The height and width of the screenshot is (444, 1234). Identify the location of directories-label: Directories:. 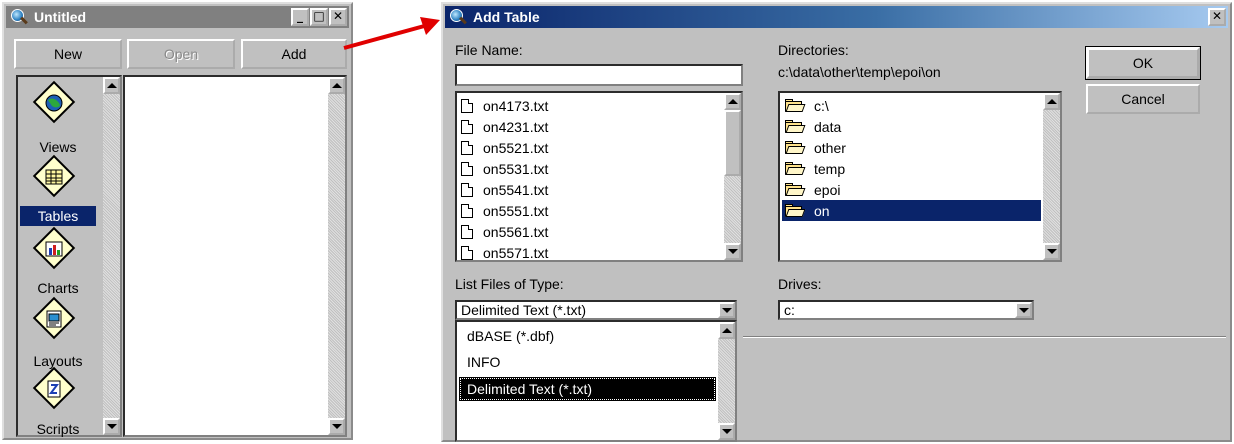
(813, 50).